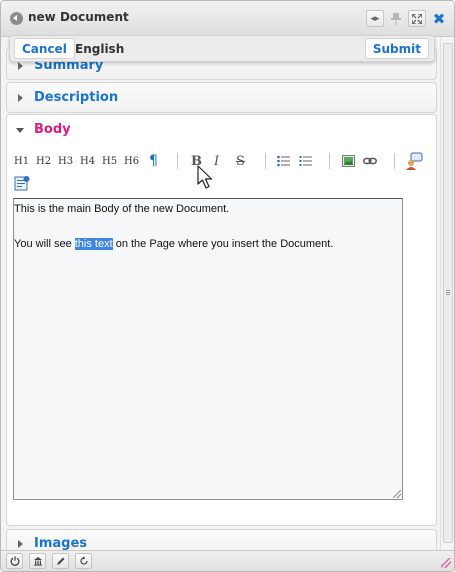 Image resolution: width=455 pixels, height=572 pixels. I want to click on insert-macro-icon, so click(414, 162).